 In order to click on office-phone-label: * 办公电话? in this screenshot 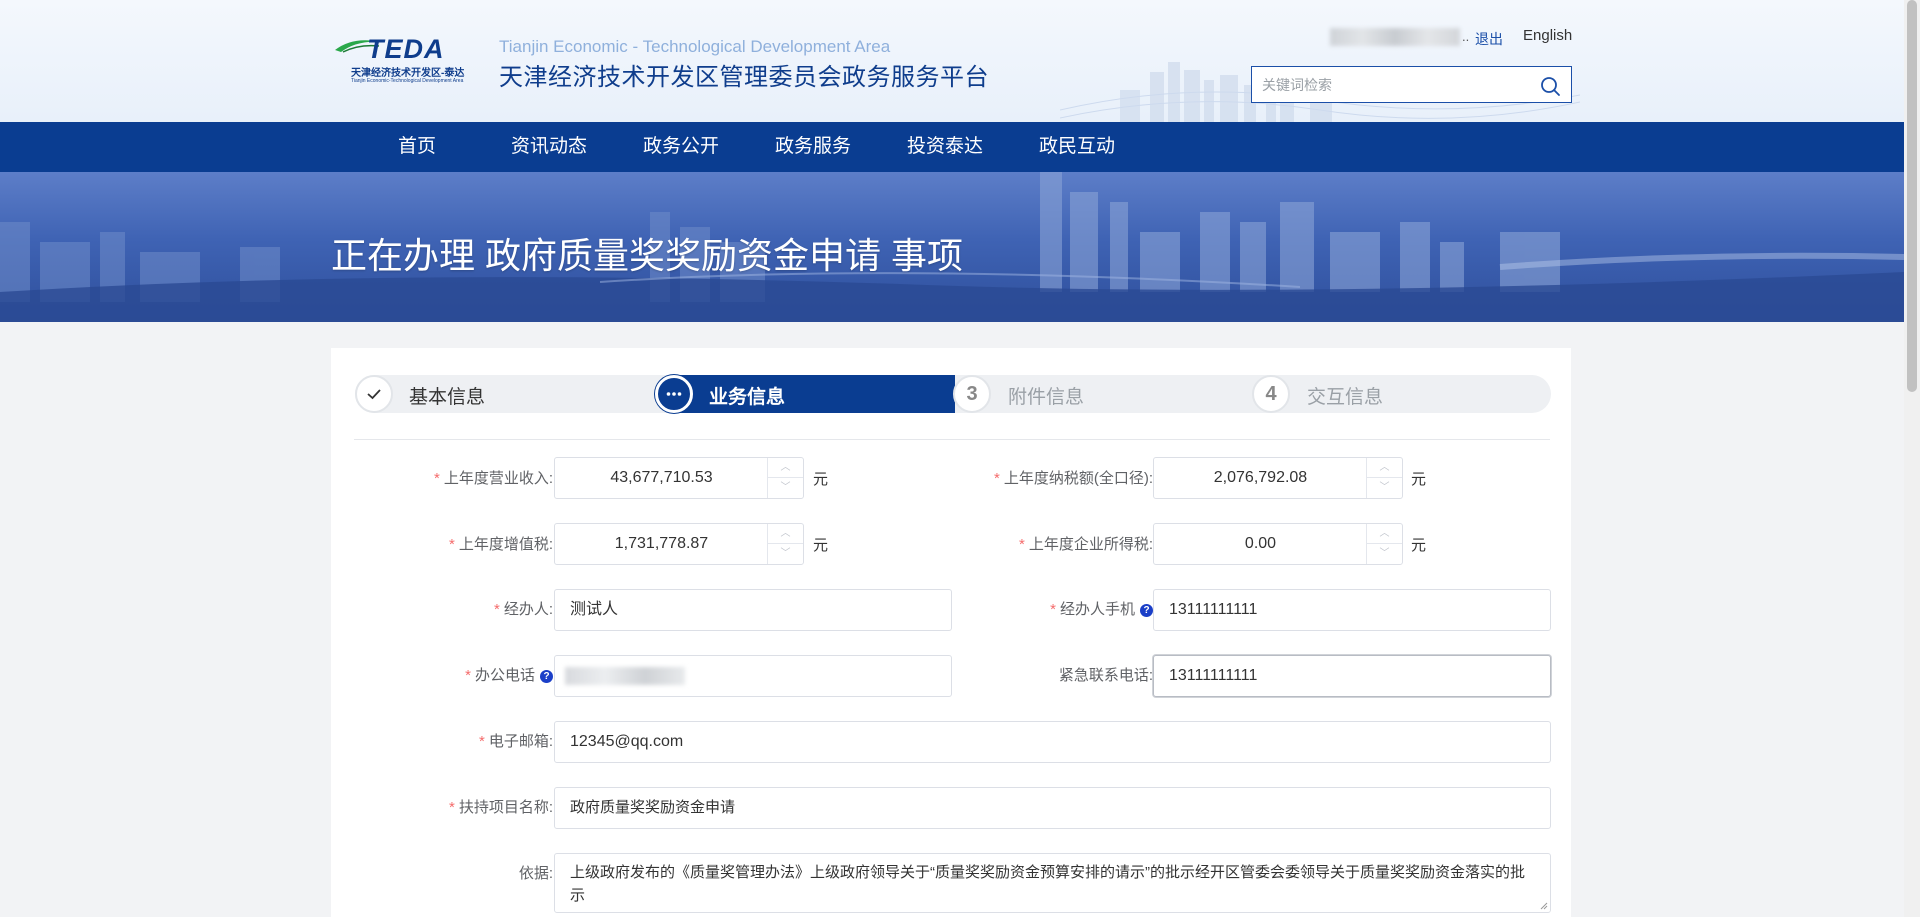, I will do `click(509, 674)`.